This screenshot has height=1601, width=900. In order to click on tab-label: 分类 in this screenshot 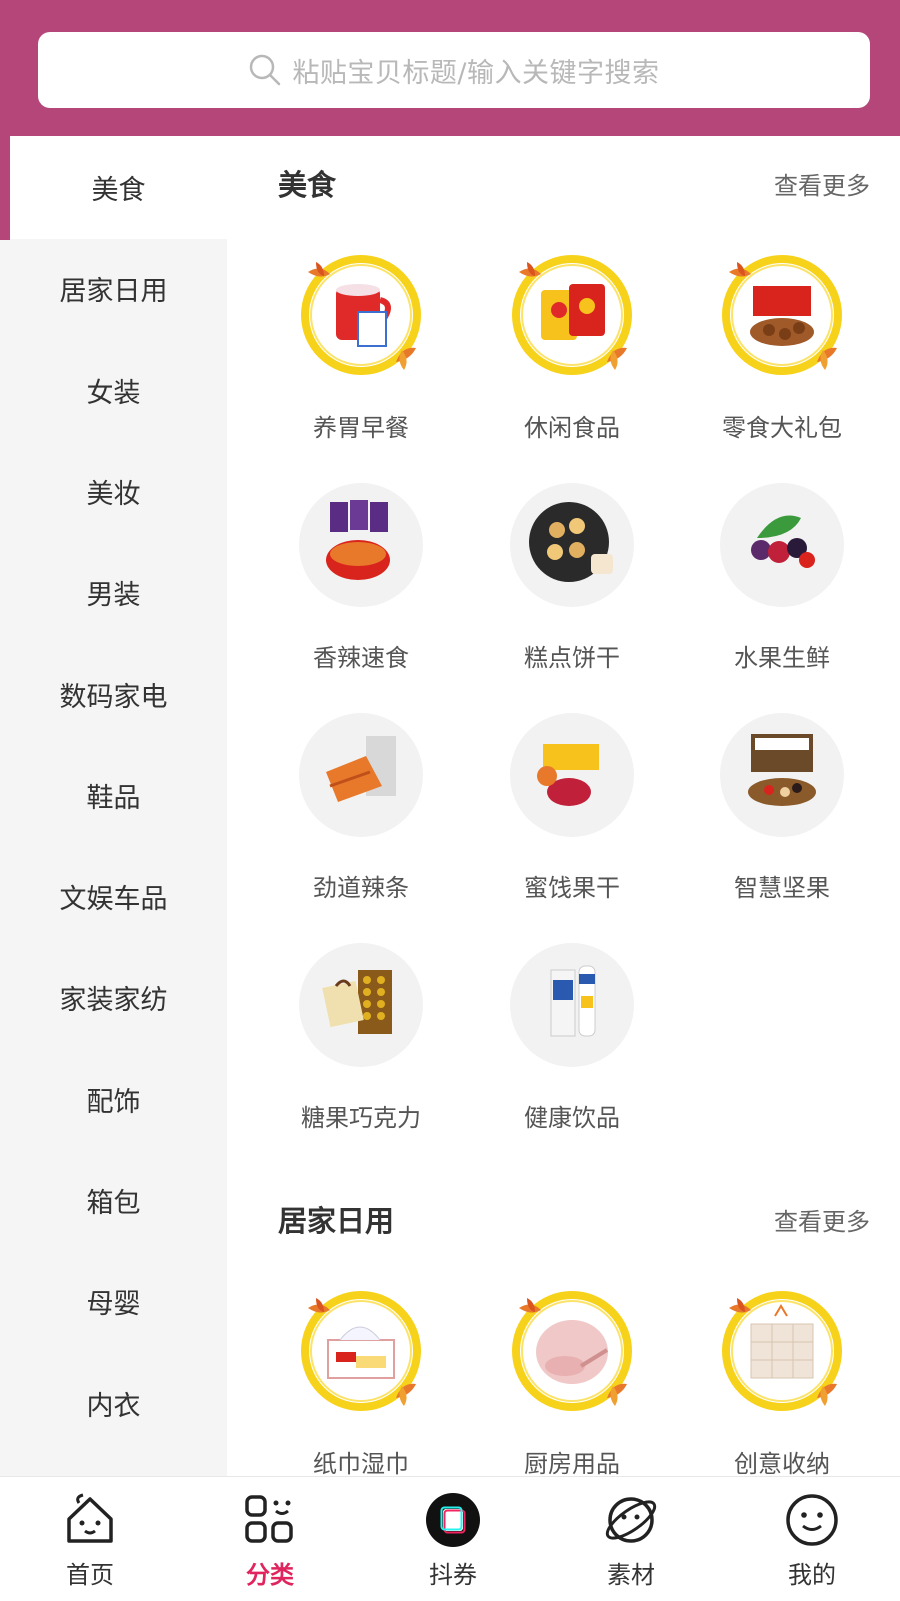, I will do `click(270, 1575)`.